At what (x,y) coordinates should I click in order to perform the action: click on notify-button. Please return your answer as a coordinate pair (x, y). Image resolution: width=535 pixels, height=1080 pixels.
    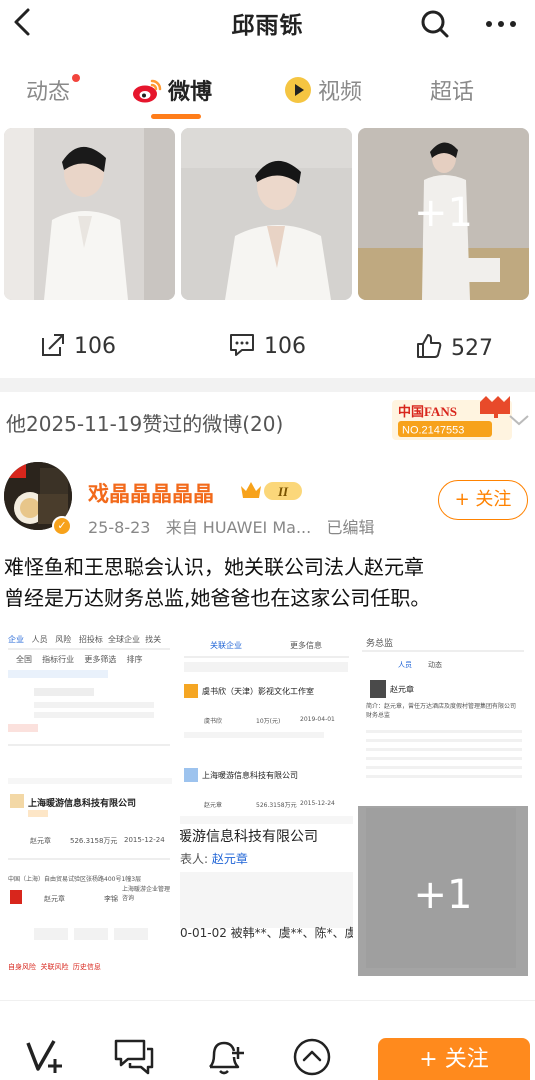
    Looking at the image, I should click on (224, 1057).